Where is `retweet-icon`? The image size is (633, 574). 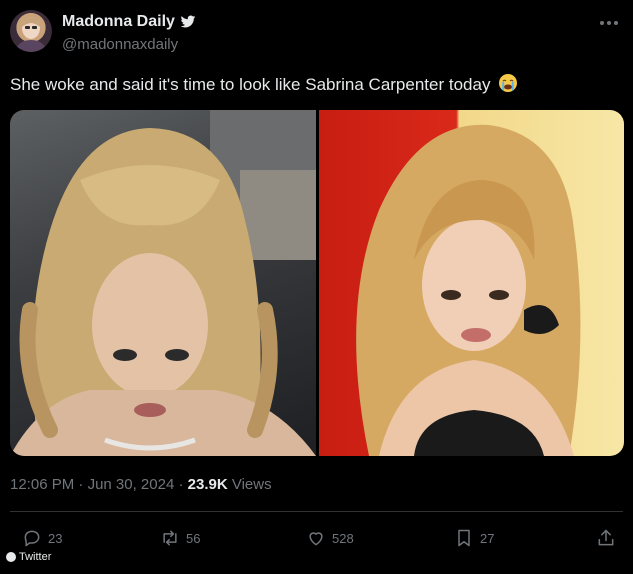
retweet-icon is located at coordinates (170, 538).